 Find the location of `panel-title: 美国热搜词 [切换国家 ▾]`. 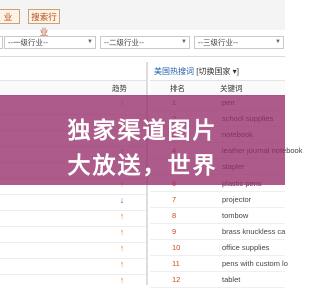

panel-title: 美国热搜词 [切换国家 ▾] is located at coordinates (196, 71).